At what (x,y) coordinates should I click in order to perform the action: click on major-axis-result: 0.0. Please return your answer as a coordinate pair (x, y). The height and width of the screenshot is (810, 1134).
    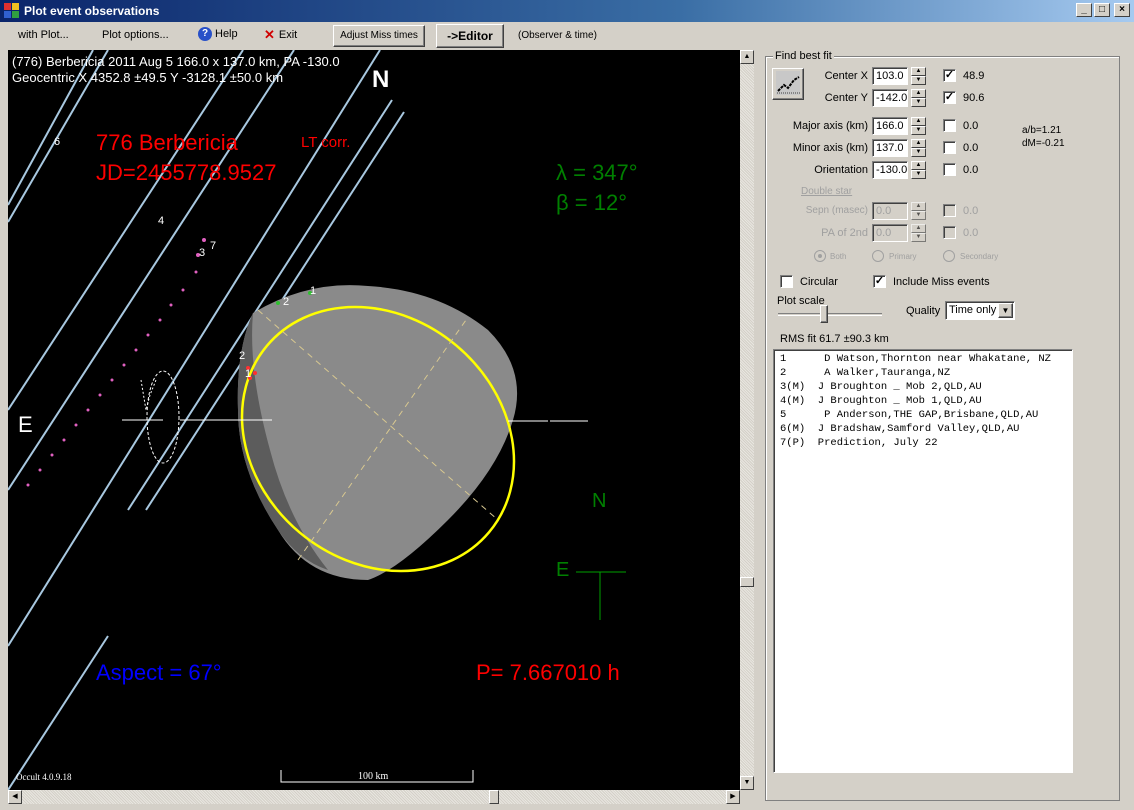
    Looking at the image, I should click on (971, 126).